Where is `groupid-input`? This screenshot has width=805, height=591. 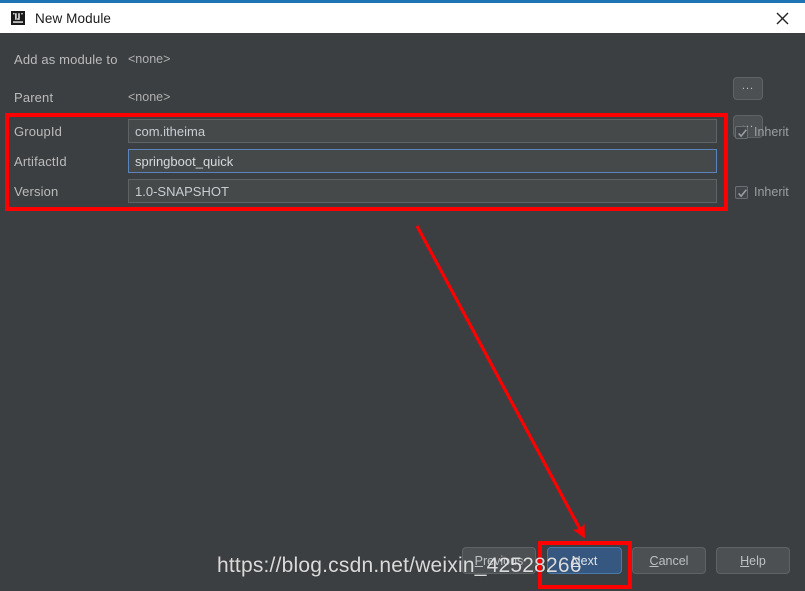
groupid-input is located at coordinates (422, 131).